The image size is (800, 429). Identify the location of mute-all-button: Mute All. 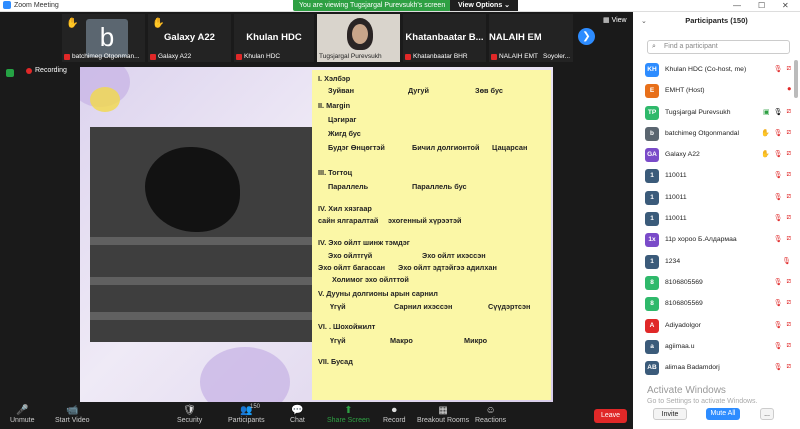
(723, 414).